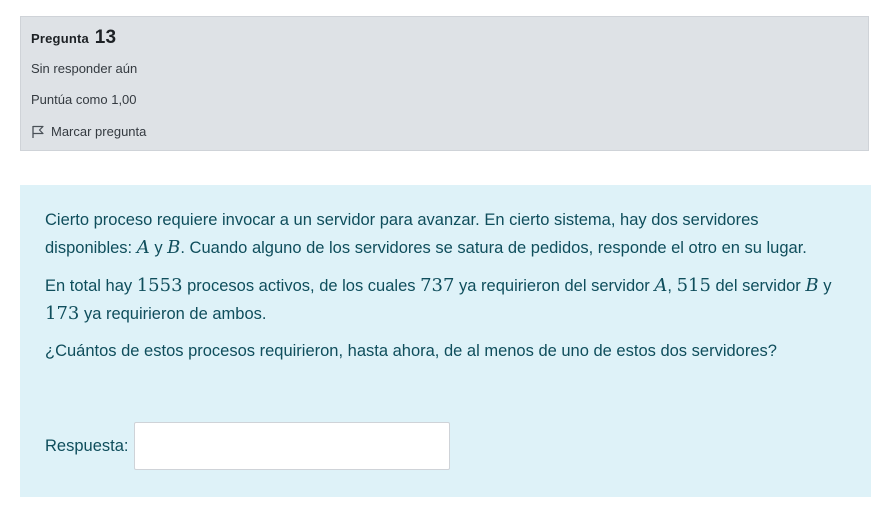 Image resolution: width=895 pixels, height=516 pixels. What do you see at coordinates (38, 132) in the screenshot?
I see `flag-icon` at bounding box center [38, 132].